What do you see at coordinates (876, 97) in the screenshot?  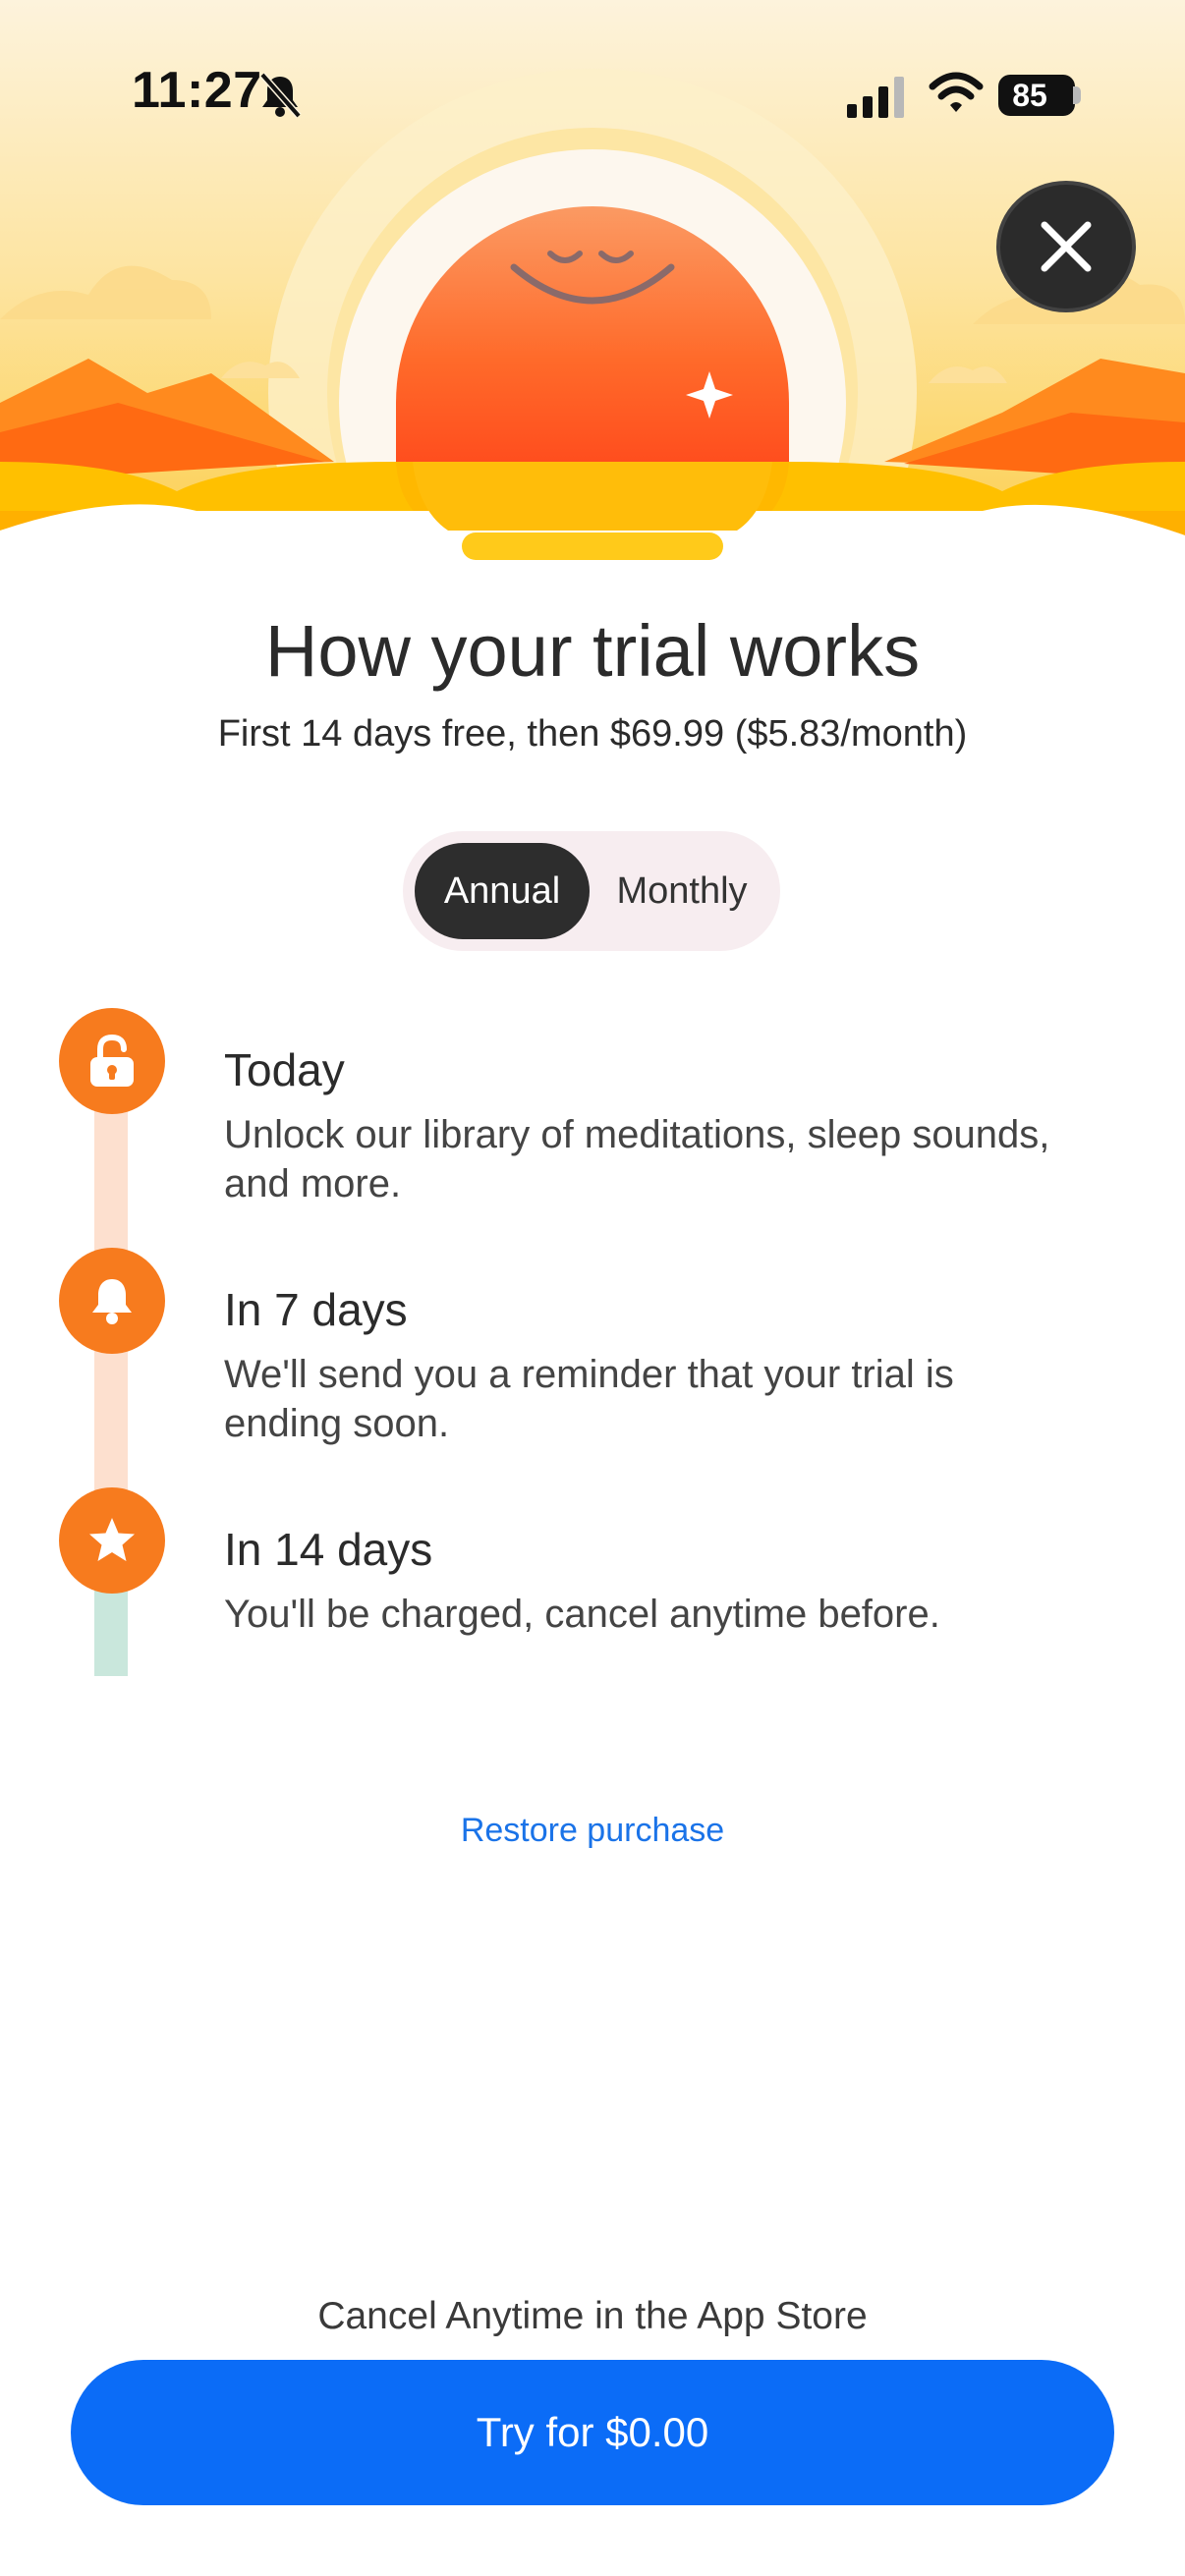 I see `cellular-signal-icon` at bounding box center [876, 97].